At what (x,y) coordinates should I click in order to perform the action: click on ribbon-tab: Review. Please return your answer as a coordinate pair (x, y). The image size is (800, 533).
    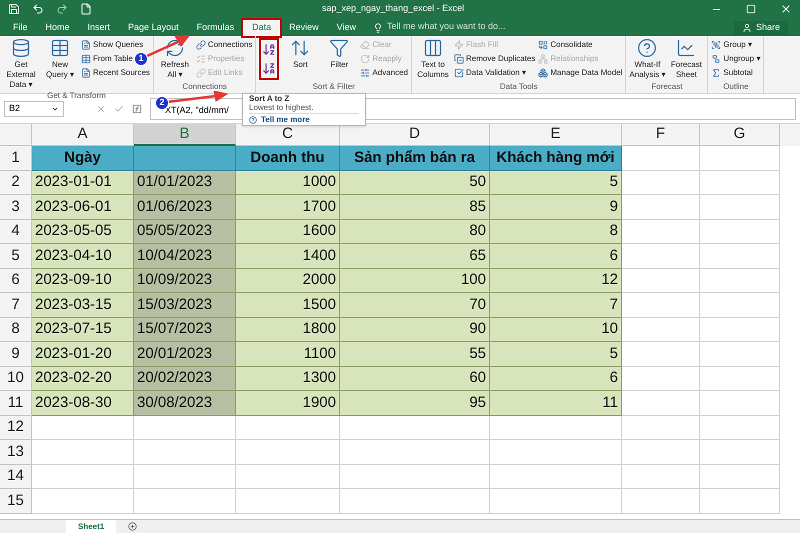
    Looking at the image, I should click on (304, 28).